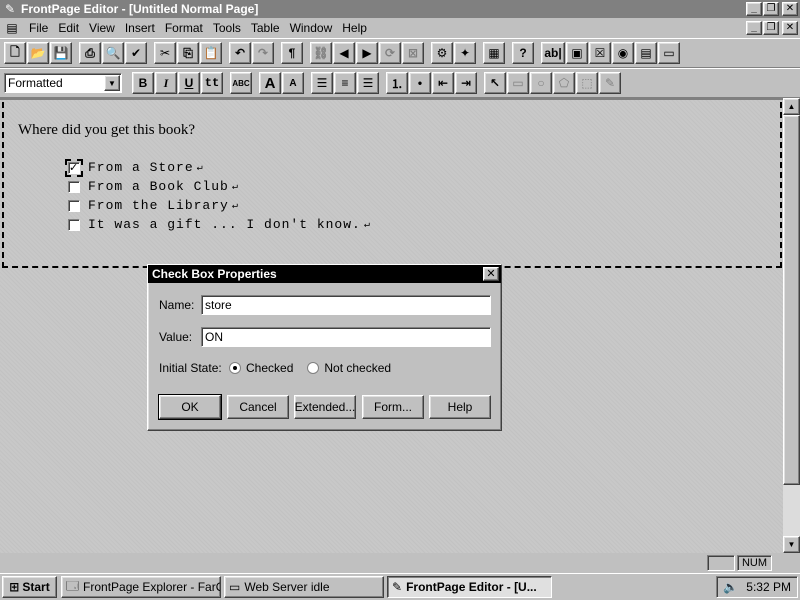  I want to click on menu-tools: Tools, so click(227, 28).